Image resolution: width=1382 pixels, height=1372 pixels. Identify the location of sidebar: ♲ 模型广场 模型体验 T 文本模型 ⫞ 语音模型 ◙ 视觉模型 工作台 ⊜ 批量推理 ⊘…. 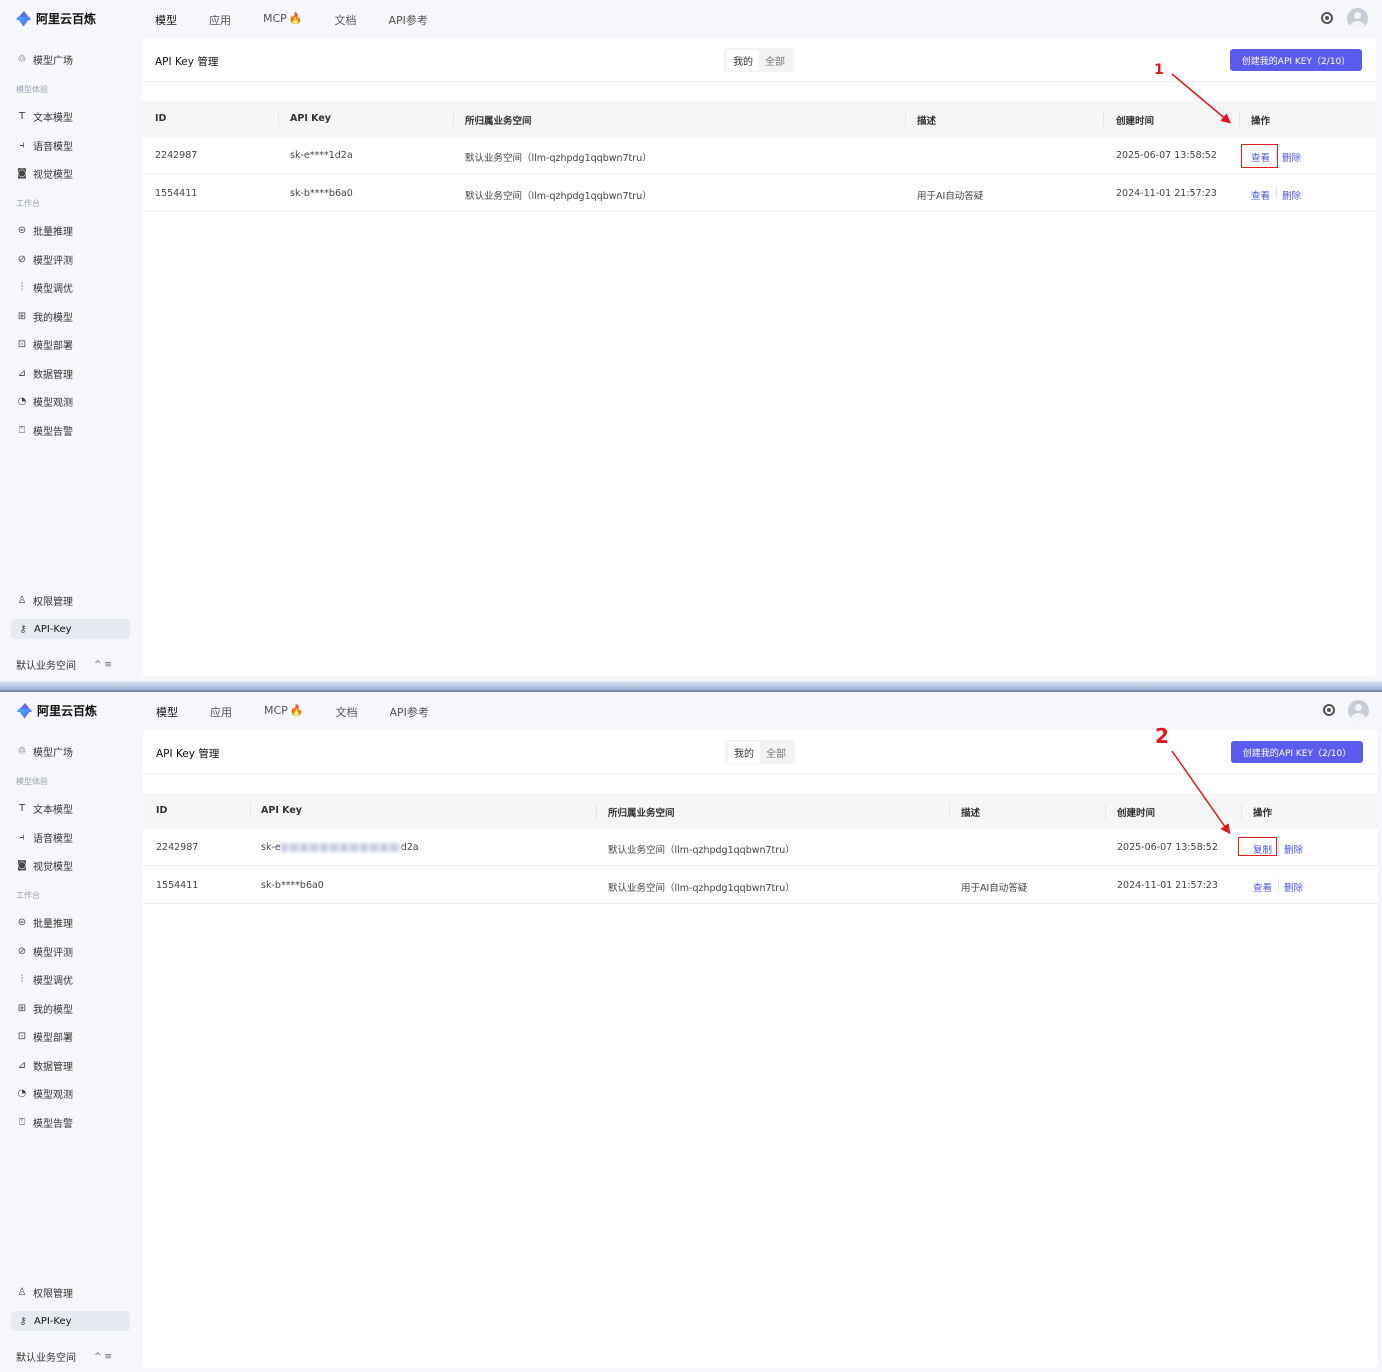
(70, 1050).